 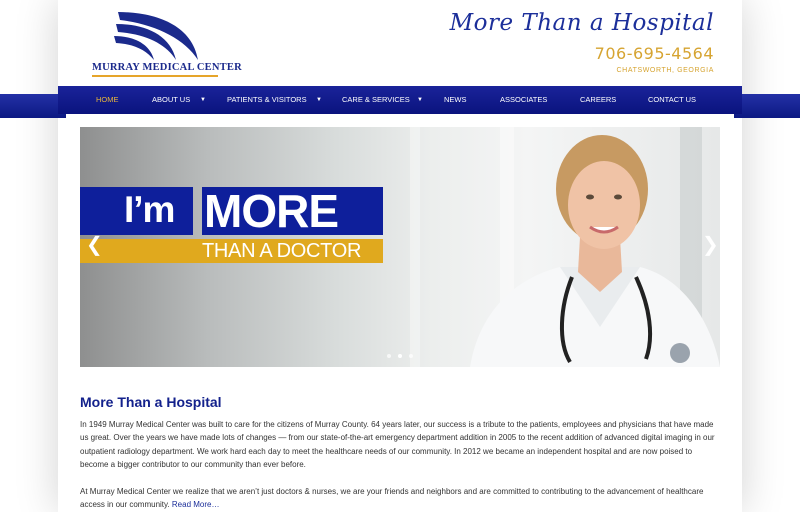 What do you see at coordinates (155, 76) in the screenshot?
I see `logo-underline` at bounding box center [155, 76].